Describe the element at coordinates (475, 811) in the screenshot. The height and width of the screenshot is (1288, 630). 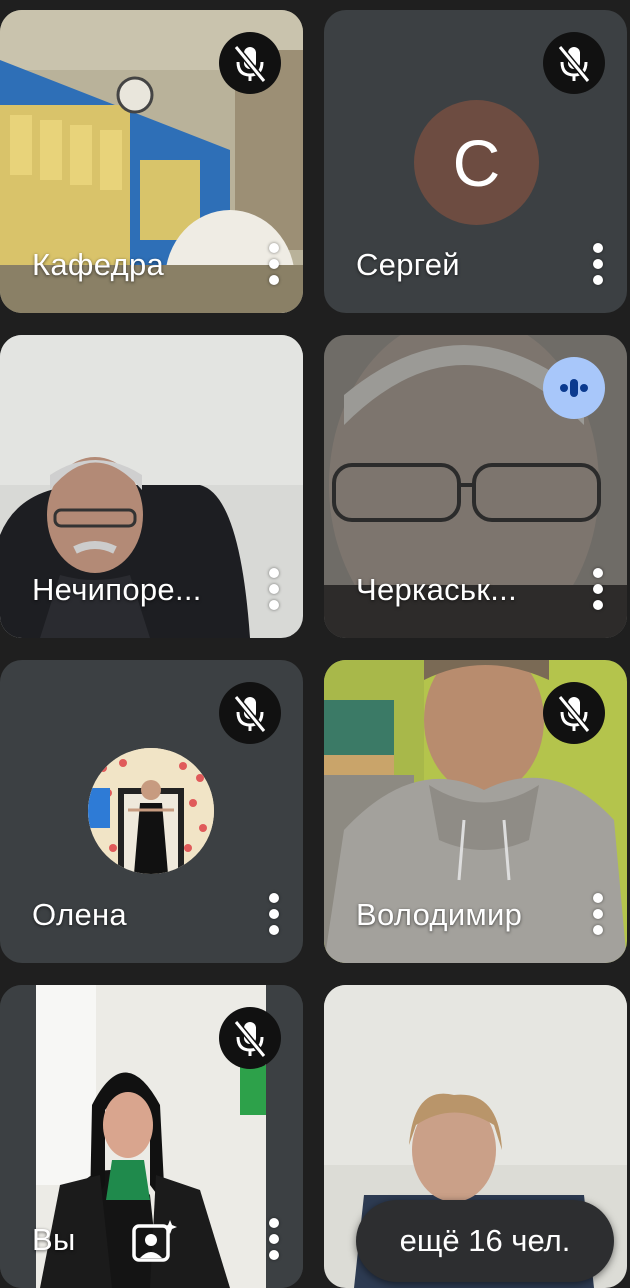
I see `participant-tile-volodymyr: Володимир` at that location.